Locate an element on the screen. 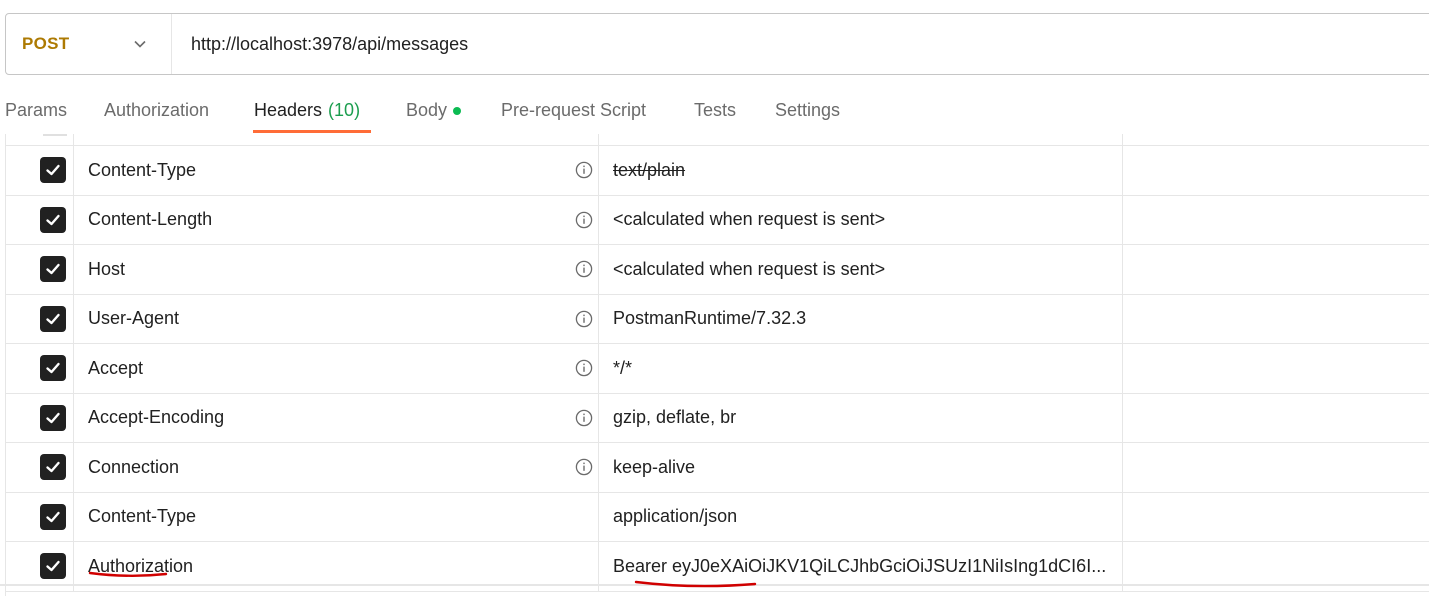  tab-label: Settings is located at coordinates (808, 110).